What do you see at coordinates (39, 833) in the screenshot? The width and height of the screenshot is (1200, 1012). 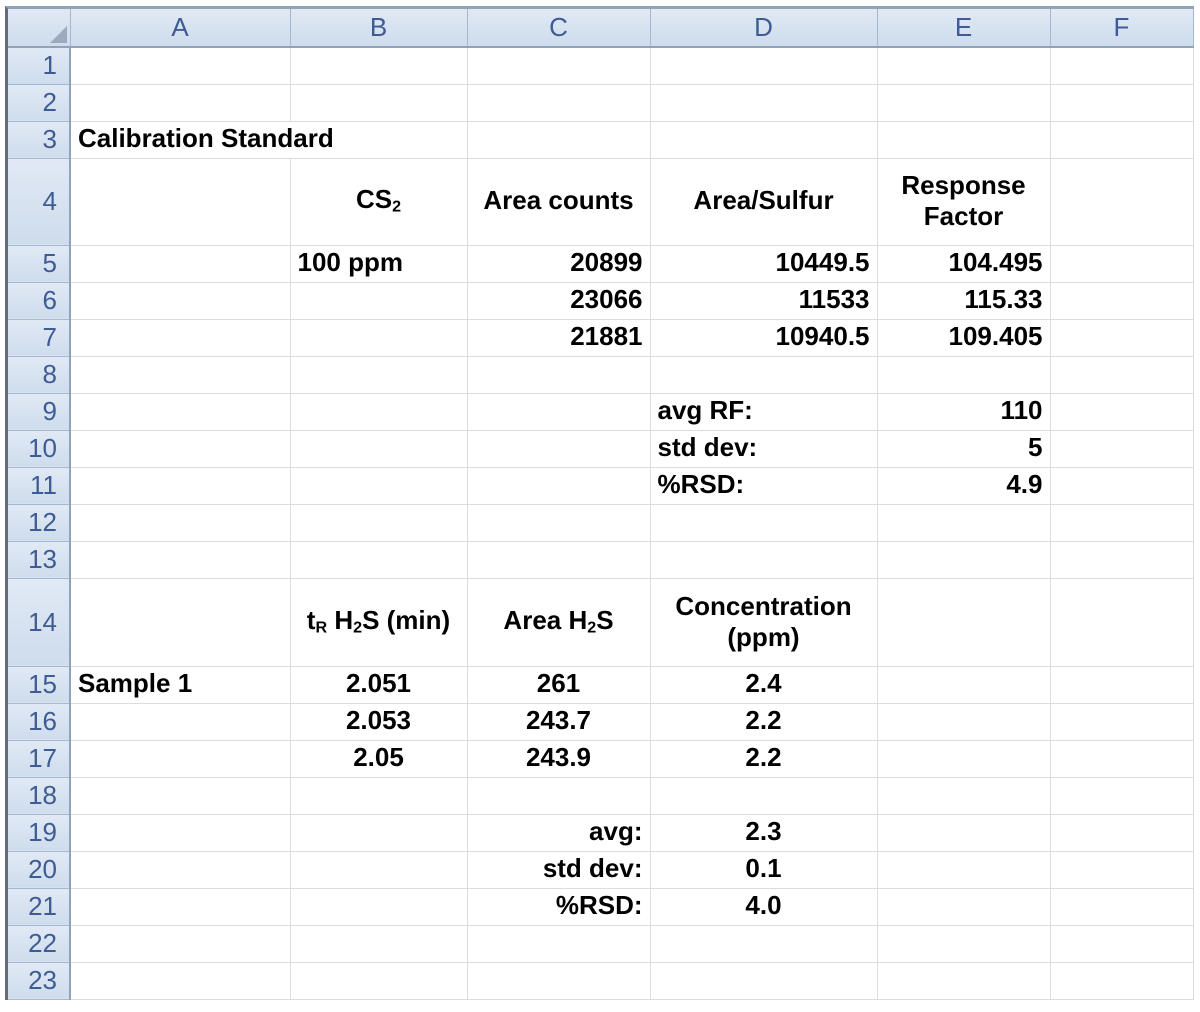 I see `row-header-19: 19` at bounding box center [39, 833].